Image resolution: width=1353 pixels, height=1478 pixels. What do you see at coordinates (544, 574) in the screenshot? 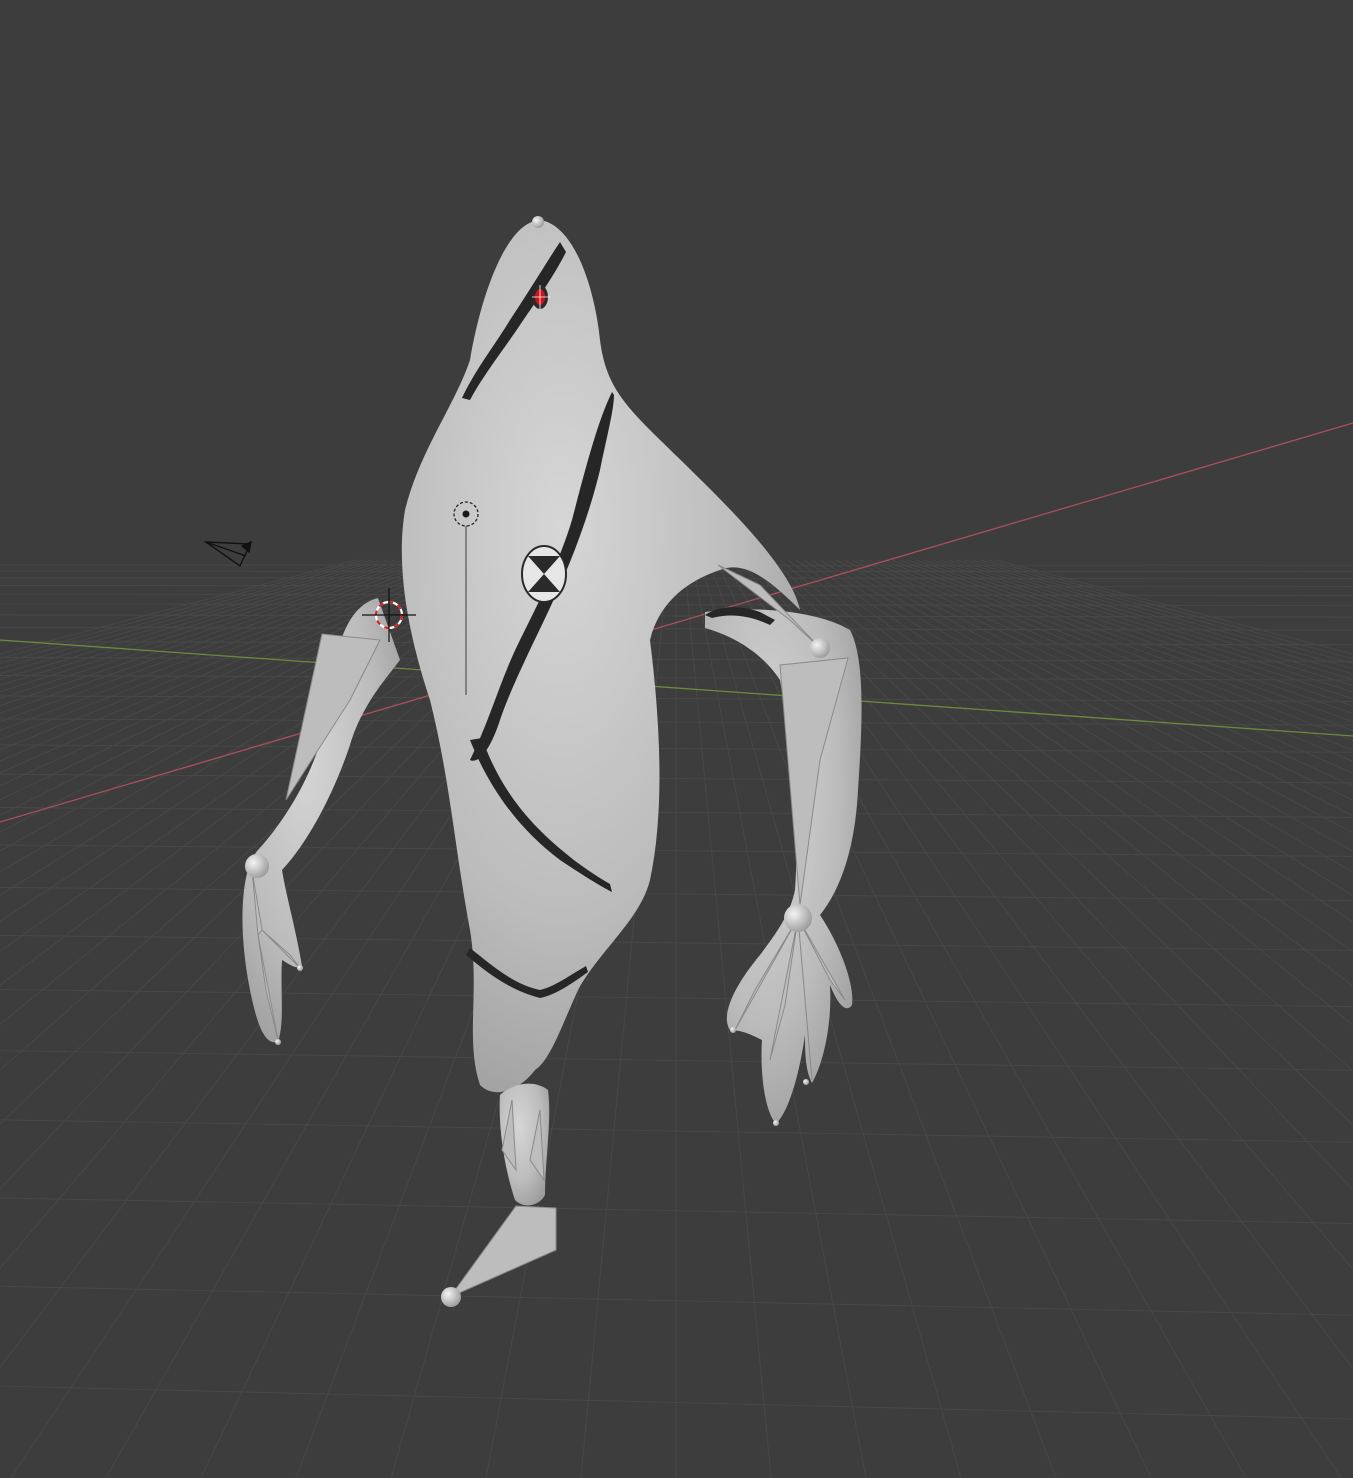
I see `chest-emblem` at bounding box center [544, 574].